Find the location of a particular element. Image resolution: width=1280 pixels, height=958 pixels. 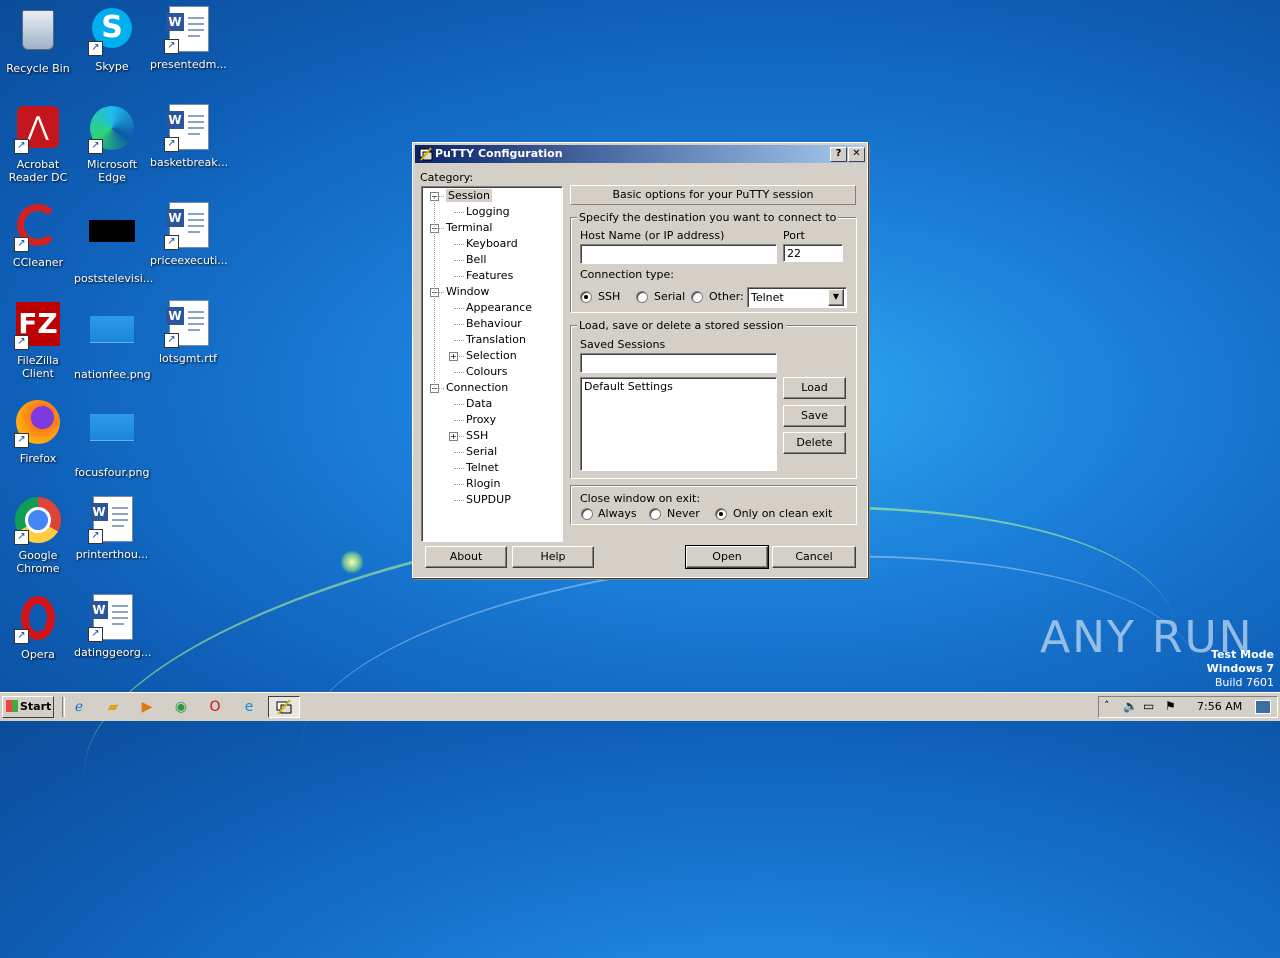

tree-item-connection: Connection is located at coordinates (477, 387).